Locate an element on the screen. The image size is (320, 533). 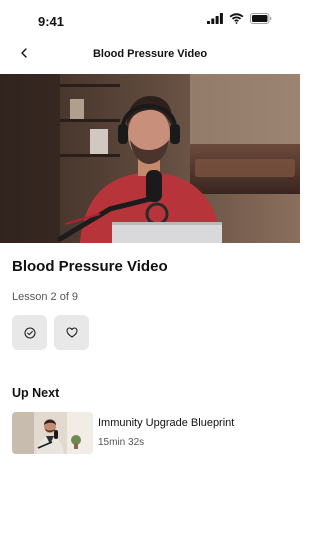
status-bar: 9:41 is located at coordinates (150, 20).